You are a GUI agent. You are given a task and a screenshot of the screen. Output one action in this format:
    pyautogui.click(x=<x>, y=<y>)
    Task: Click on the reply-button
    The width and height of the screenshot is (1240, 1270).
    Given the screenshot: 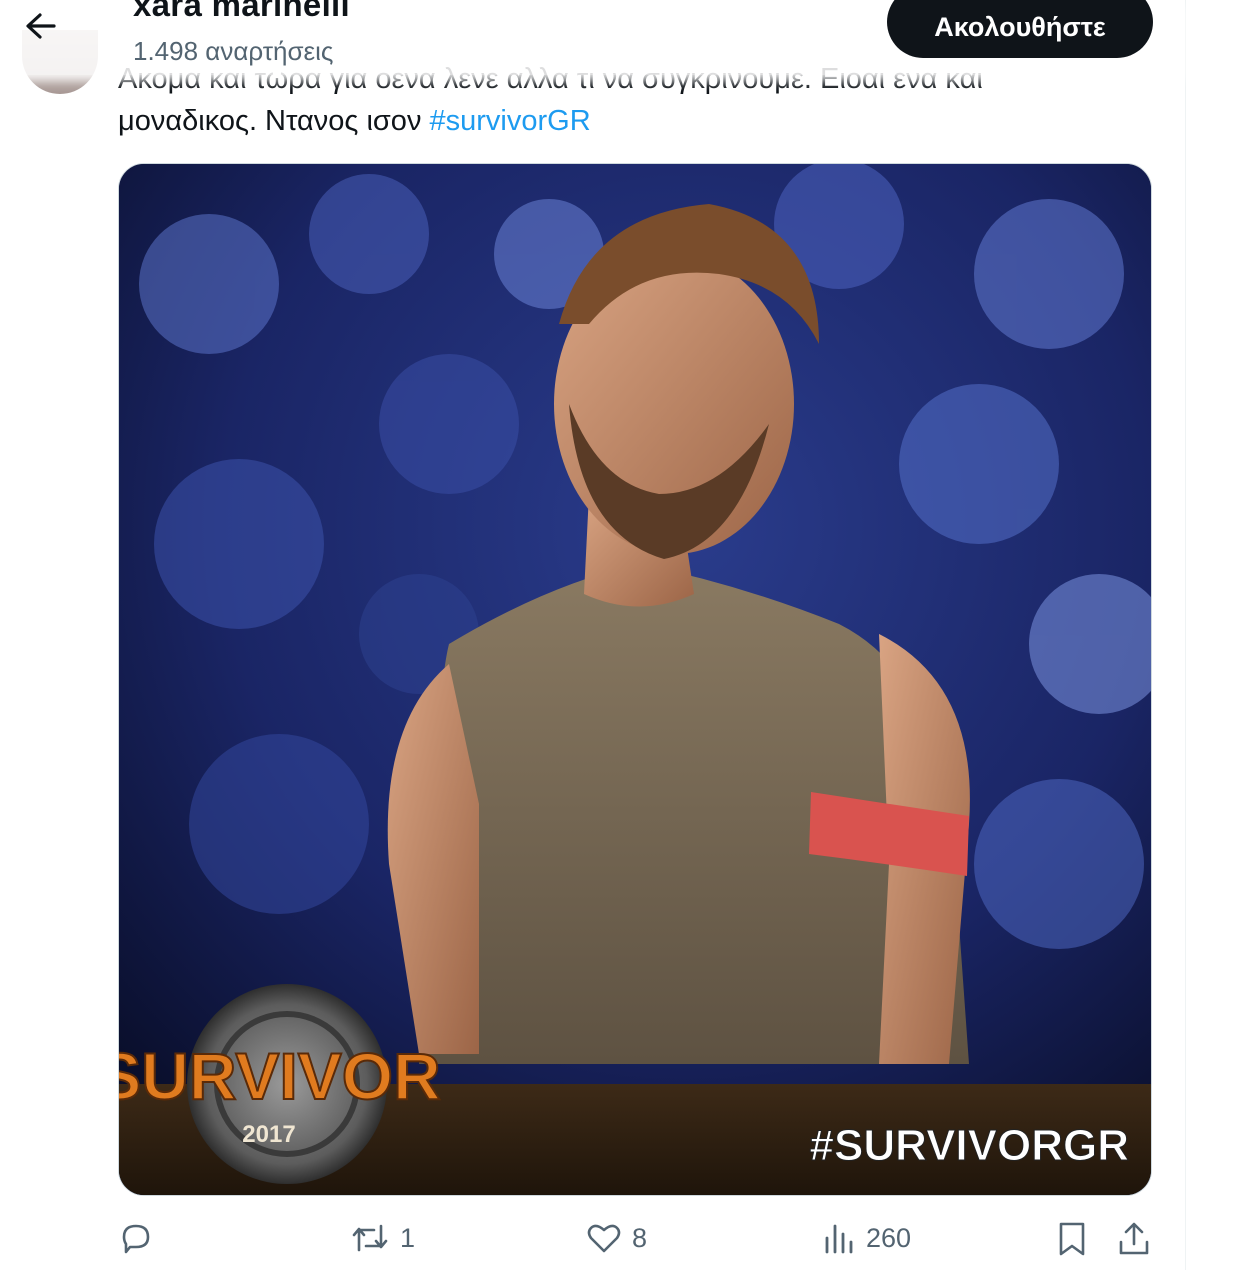 What is the action you would take?
    pyautogui.click(x=141, y=1238)
    